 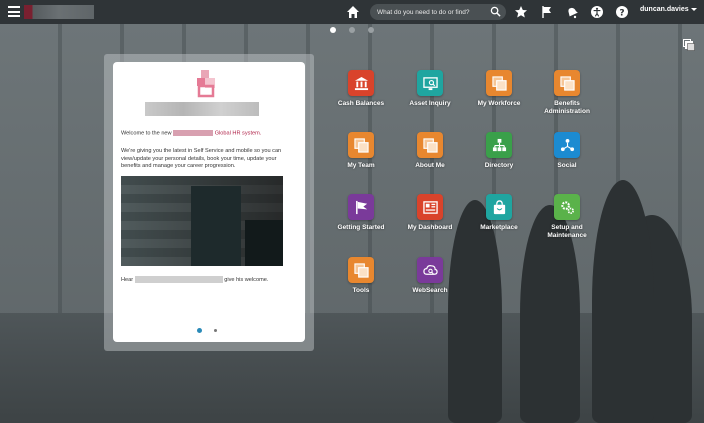 What do you see at coordinates (146, 133) in the screenshot?
I see `welcome-prefix: Welcome to the new` at bounding box center [146, 133].